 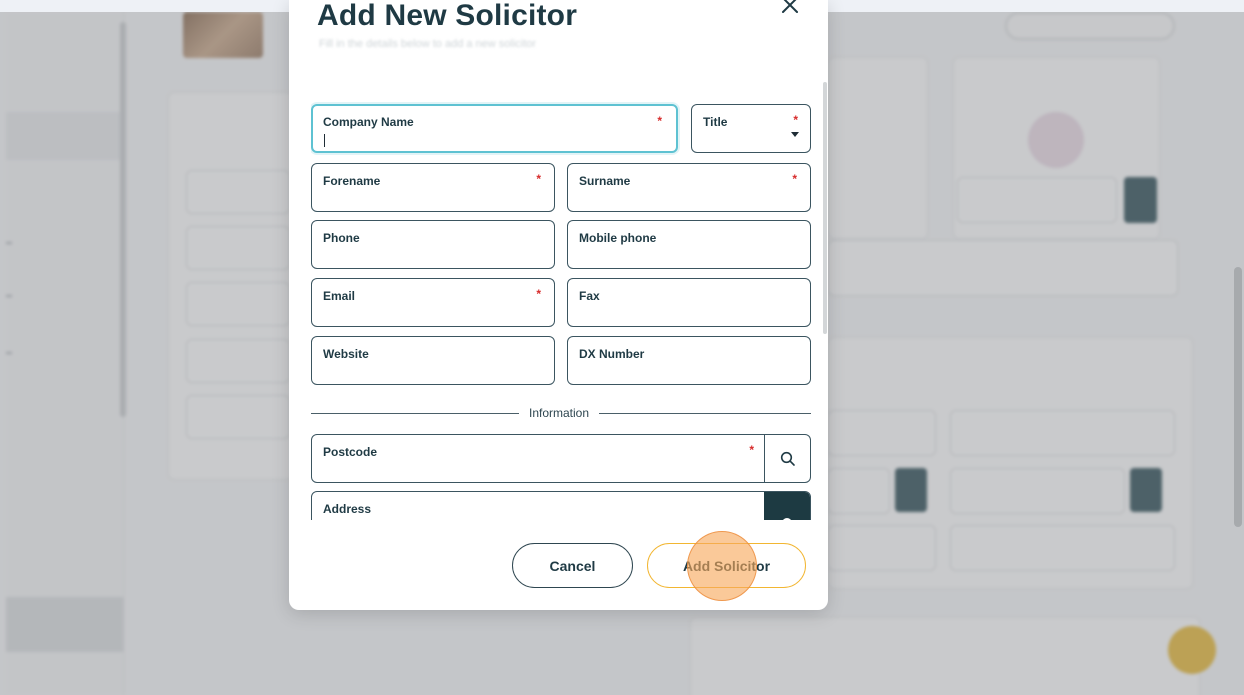 What do you see at coordinates (689, 187) in the screenshot?
I see `surname-field: Surname *` at bounding box center [689, 187].